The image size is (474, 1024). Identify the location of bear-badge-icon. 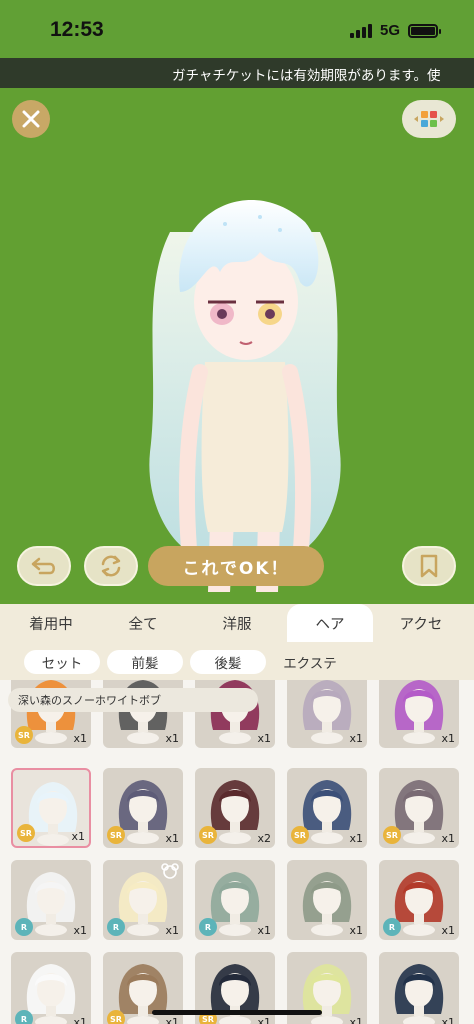
(170, 873).